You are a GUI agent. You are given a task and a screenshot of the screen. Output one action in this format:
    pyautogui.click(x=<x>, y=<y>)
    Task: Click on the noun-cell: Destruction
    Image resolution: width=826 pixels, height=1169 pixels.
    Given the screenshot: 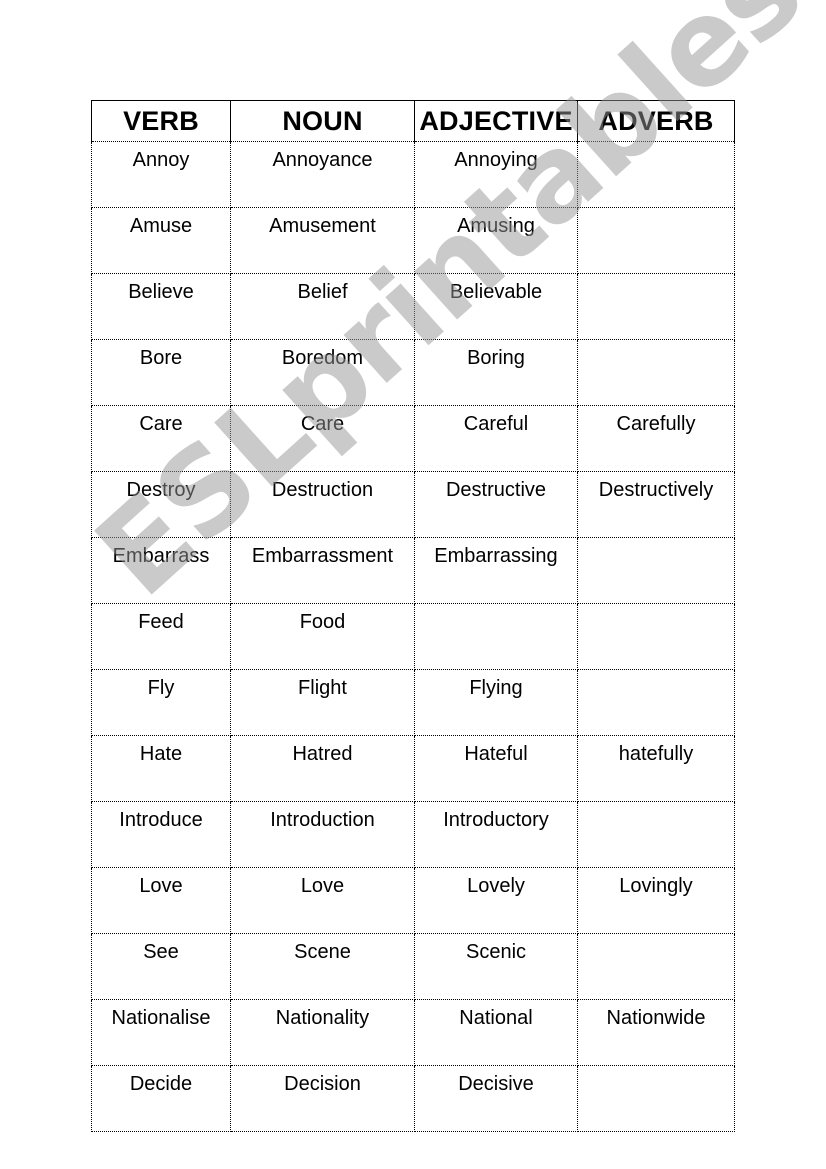 What is the action you would take?
    pyautogui.click(x=322, y=504)
    